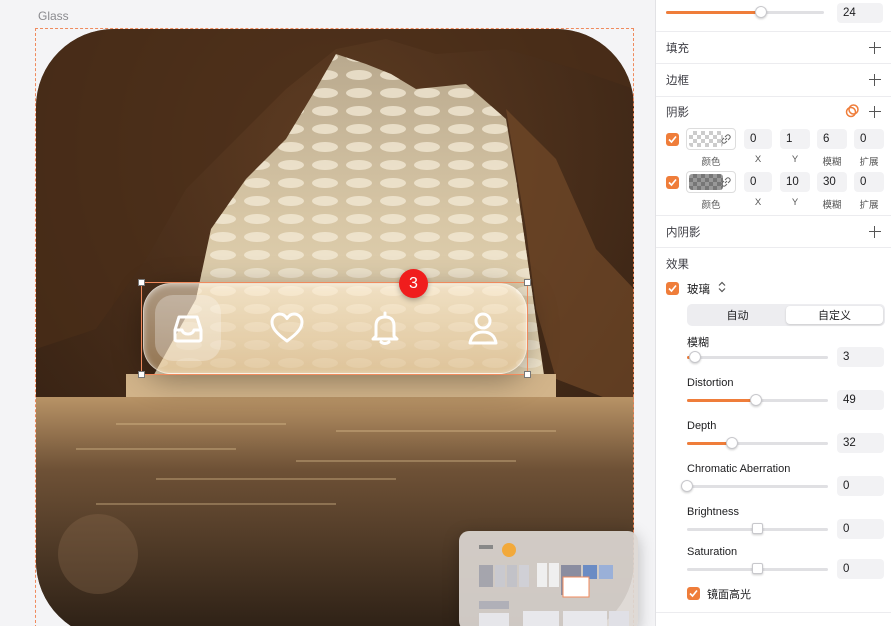  I want to click on param-label: 模糊, so click(698, 343).